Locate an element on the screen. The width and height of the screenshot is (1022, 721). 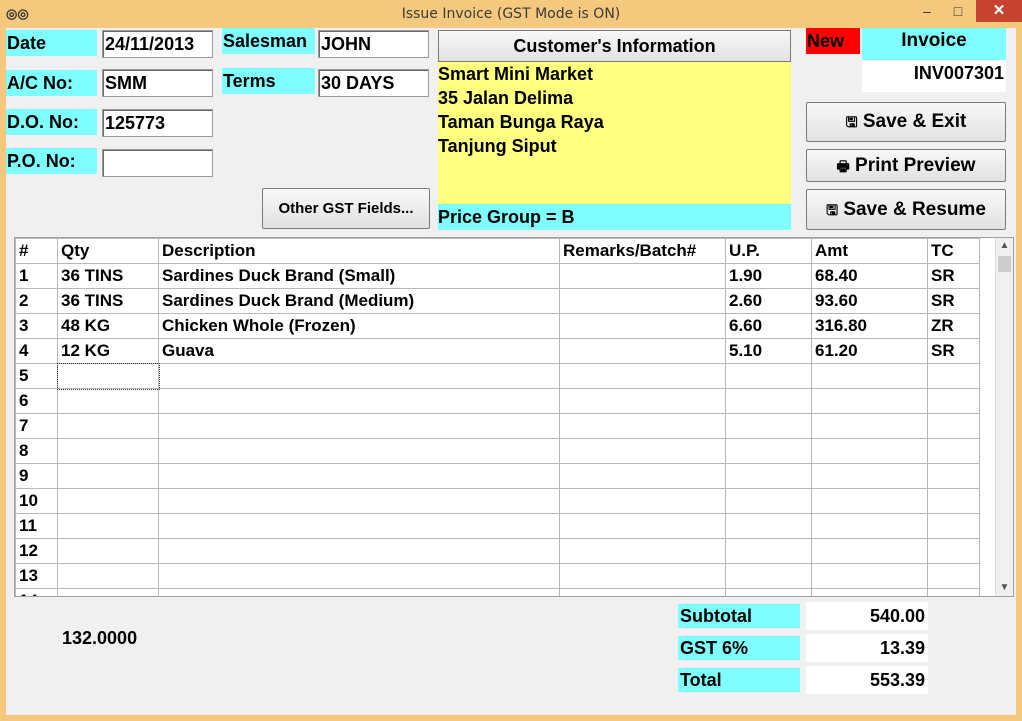
close-button: ✕ is located at coordinates (999, 11).